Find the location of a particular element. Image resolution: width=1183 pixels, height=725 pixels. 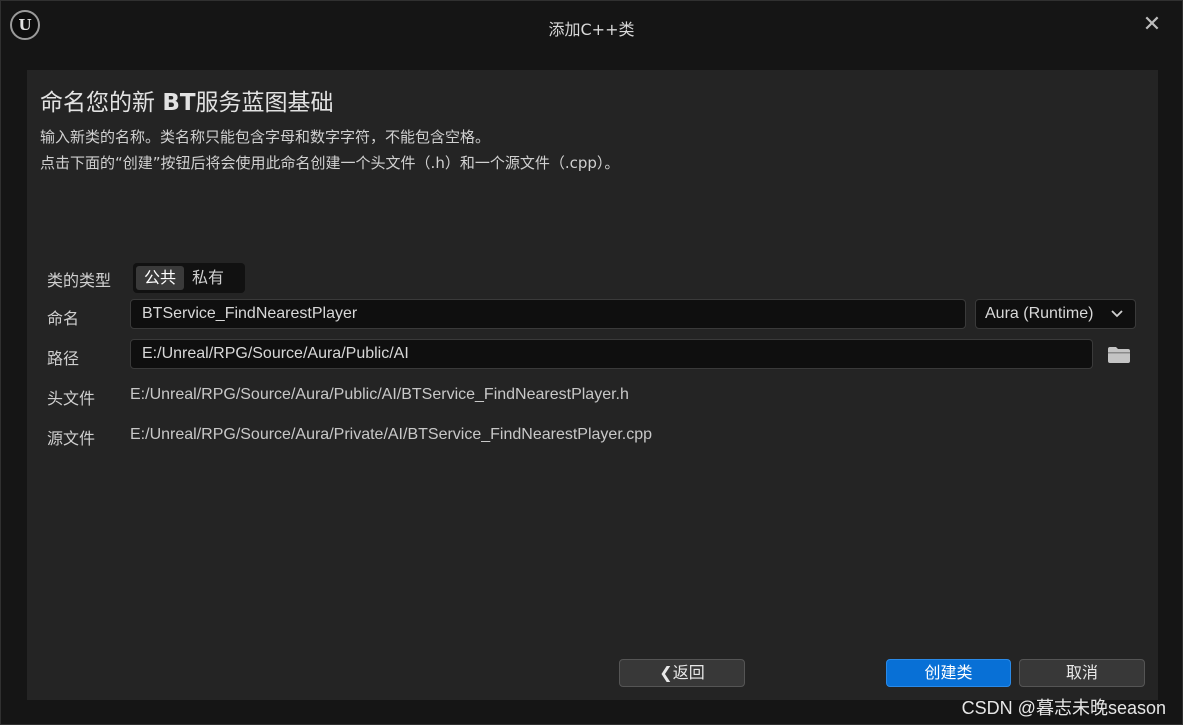

class-type-public-button: 公共 is located at coordinates (160, 278).